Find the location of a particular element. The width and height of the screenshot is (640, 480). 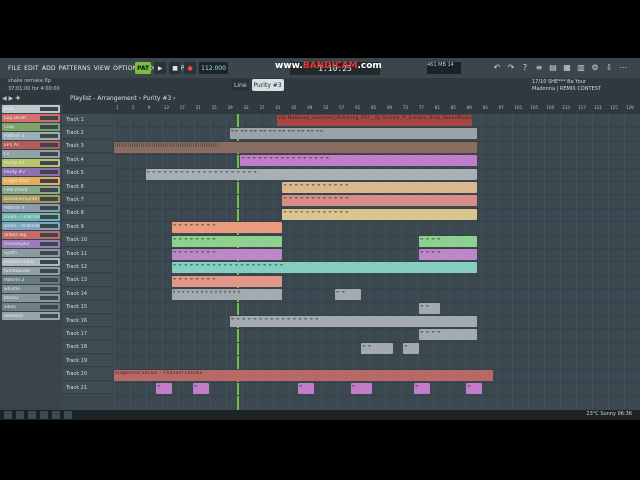

channel-item: Purity #1 is located at coordinates (31, 163).